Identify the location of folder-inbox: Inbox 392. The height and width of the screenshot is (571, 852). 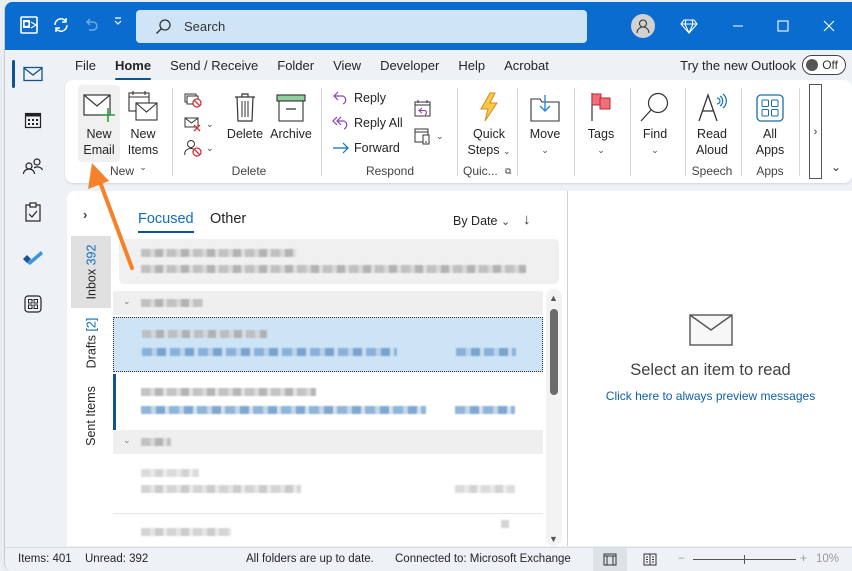
(91, 272).